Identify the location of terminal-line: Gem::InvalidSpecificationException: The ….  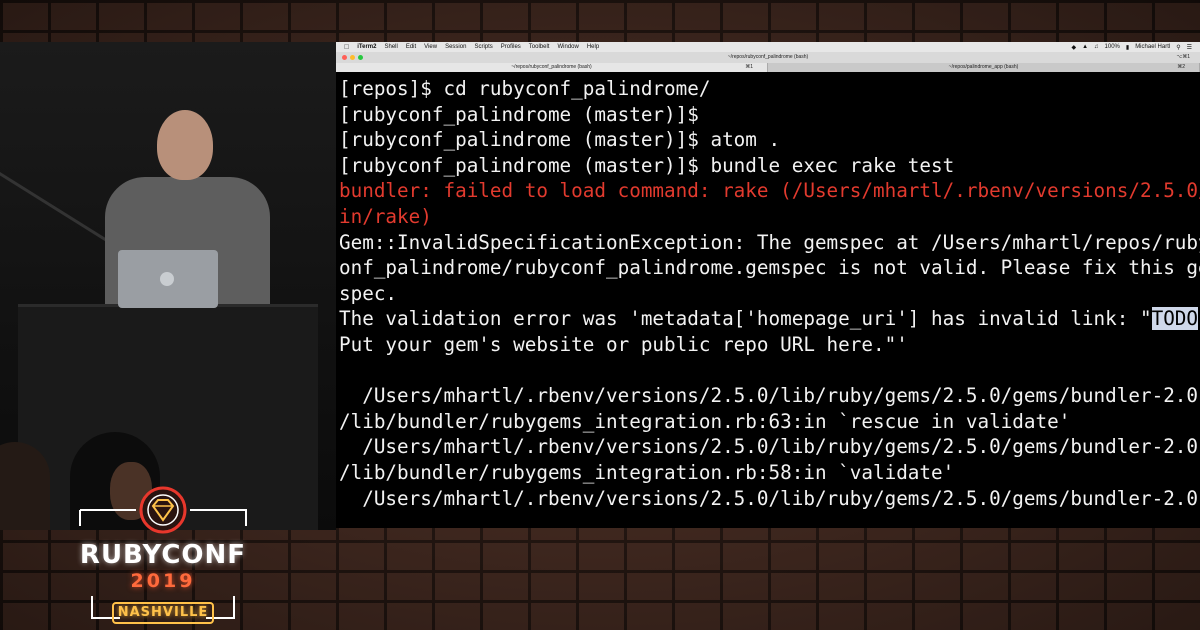
(769, 242).